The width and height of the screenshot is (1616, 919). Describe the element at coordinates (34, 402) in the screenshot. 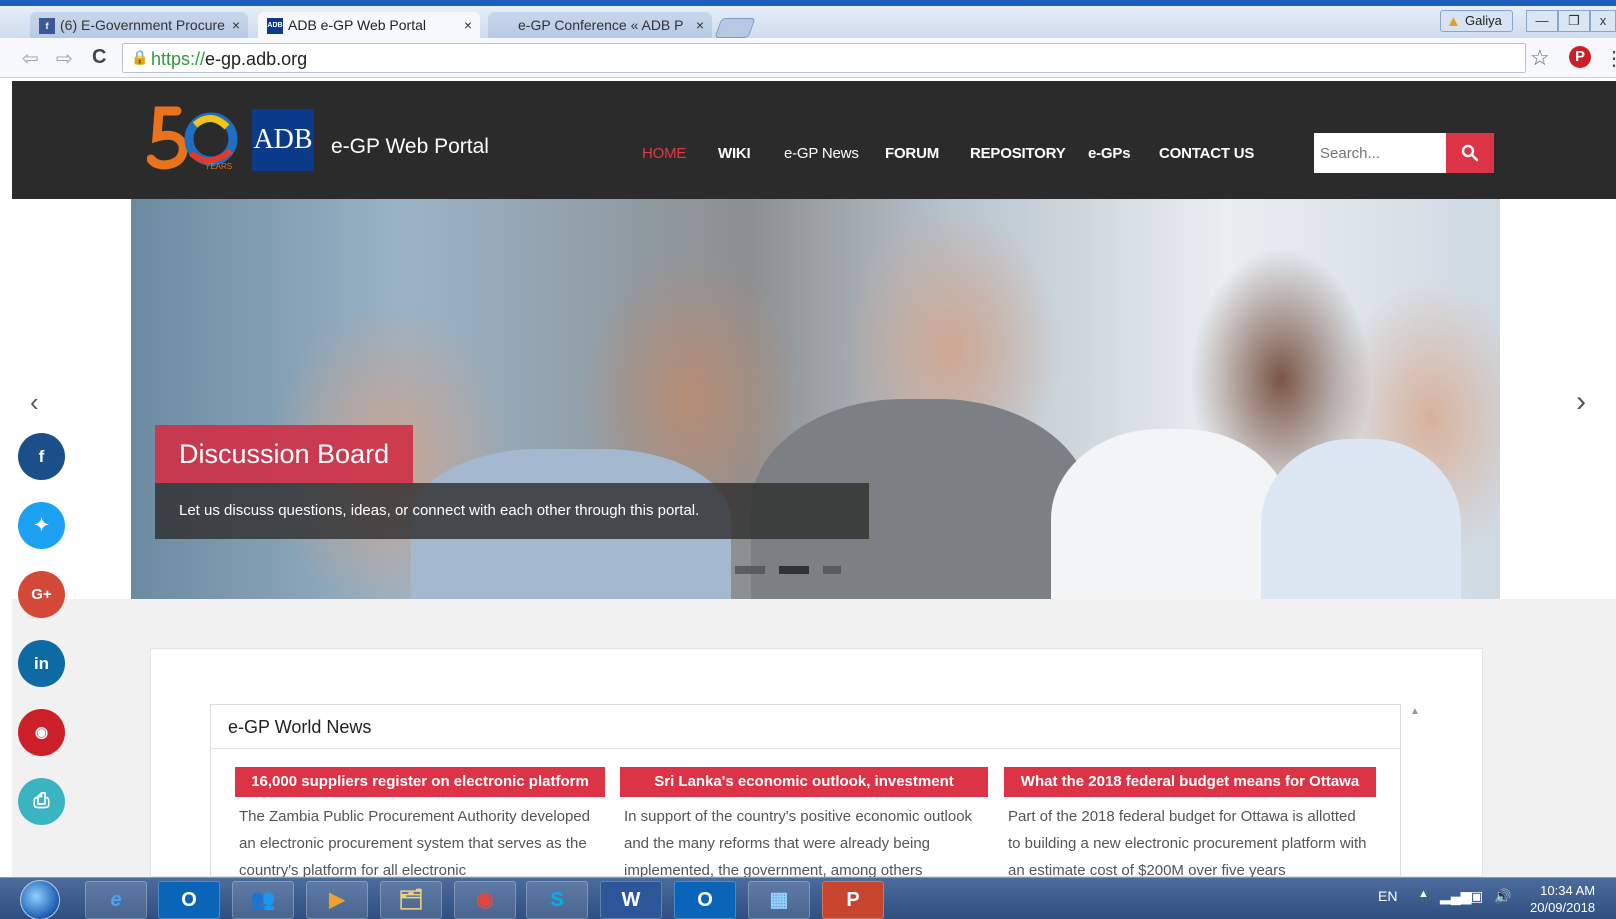

I see `slider-prev-arrow-icon: ‹` at that location.